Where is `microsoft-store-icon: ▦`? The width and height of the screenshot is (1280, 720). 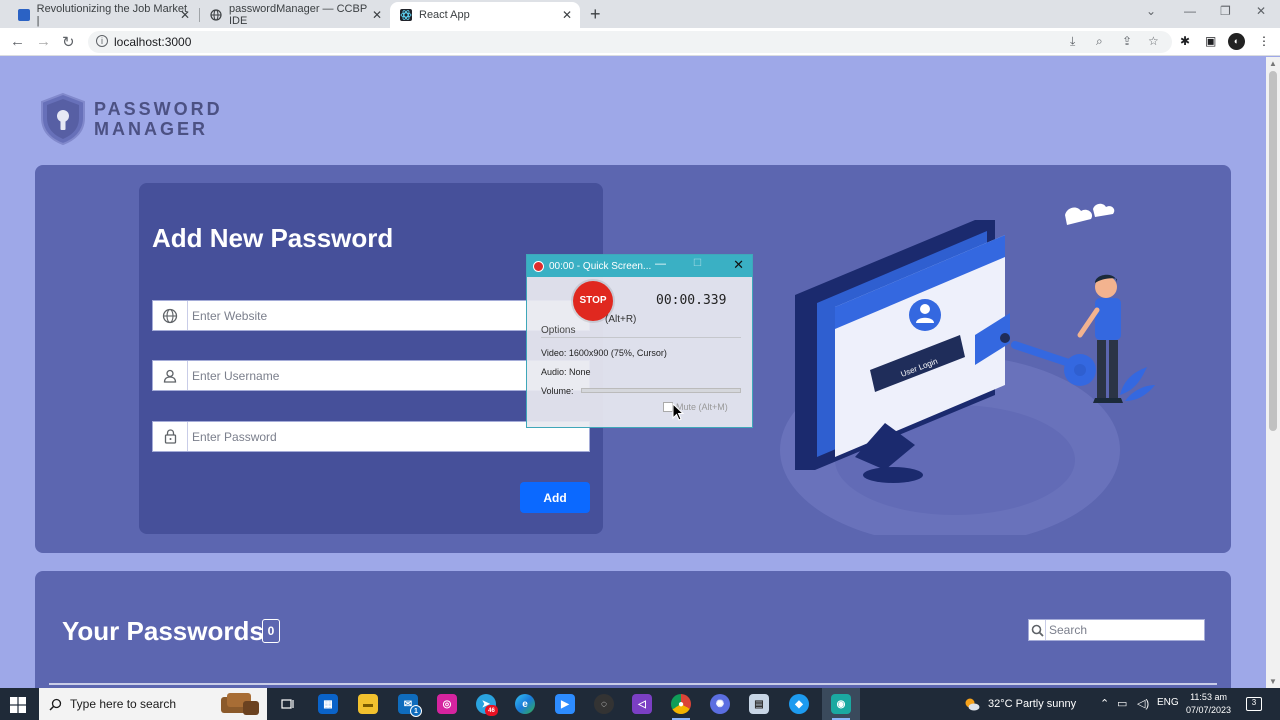
microsoft-store-icon: ▦ is located at coordinates (328, 704).